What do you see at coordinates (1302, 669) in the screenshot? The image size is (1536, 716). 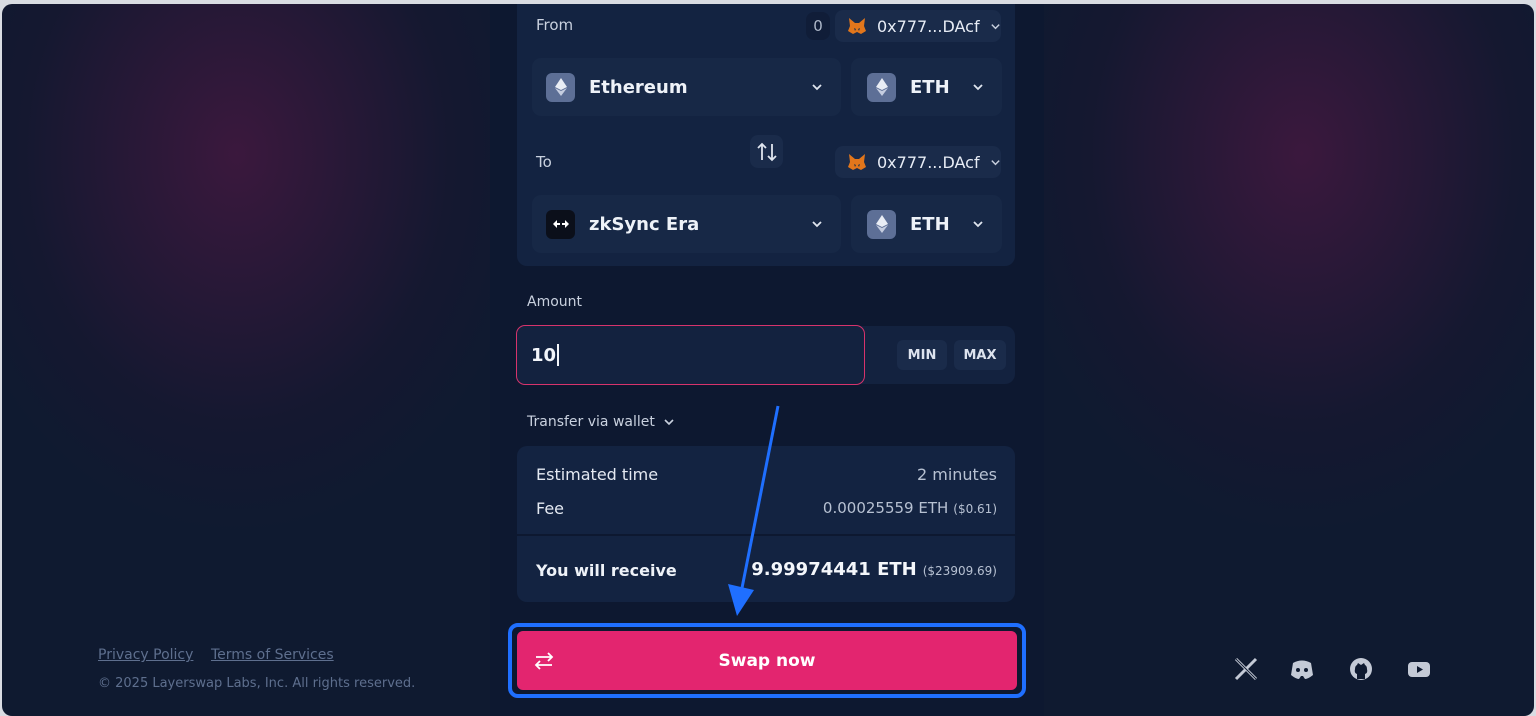 I see `discord-icon` at bounding box center [1302, 669].